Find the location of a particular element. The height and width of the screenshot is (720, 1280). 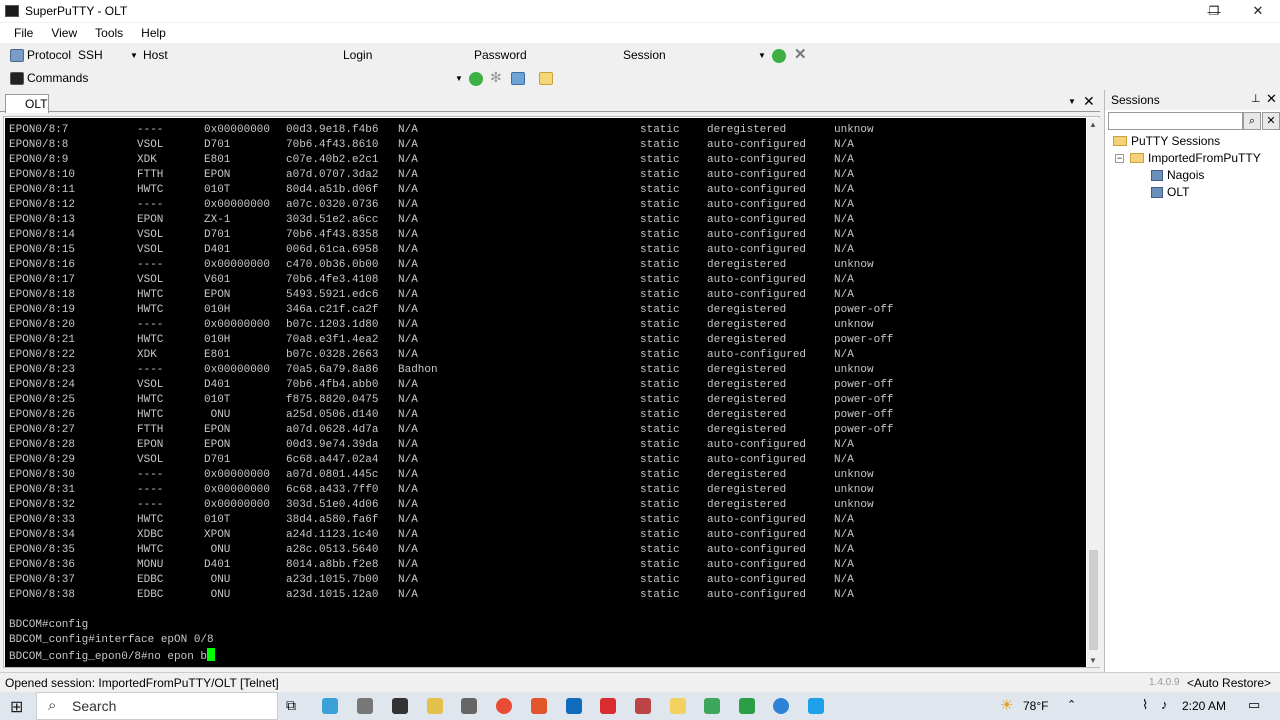

edge-icon is located at coordinates (781, 706).